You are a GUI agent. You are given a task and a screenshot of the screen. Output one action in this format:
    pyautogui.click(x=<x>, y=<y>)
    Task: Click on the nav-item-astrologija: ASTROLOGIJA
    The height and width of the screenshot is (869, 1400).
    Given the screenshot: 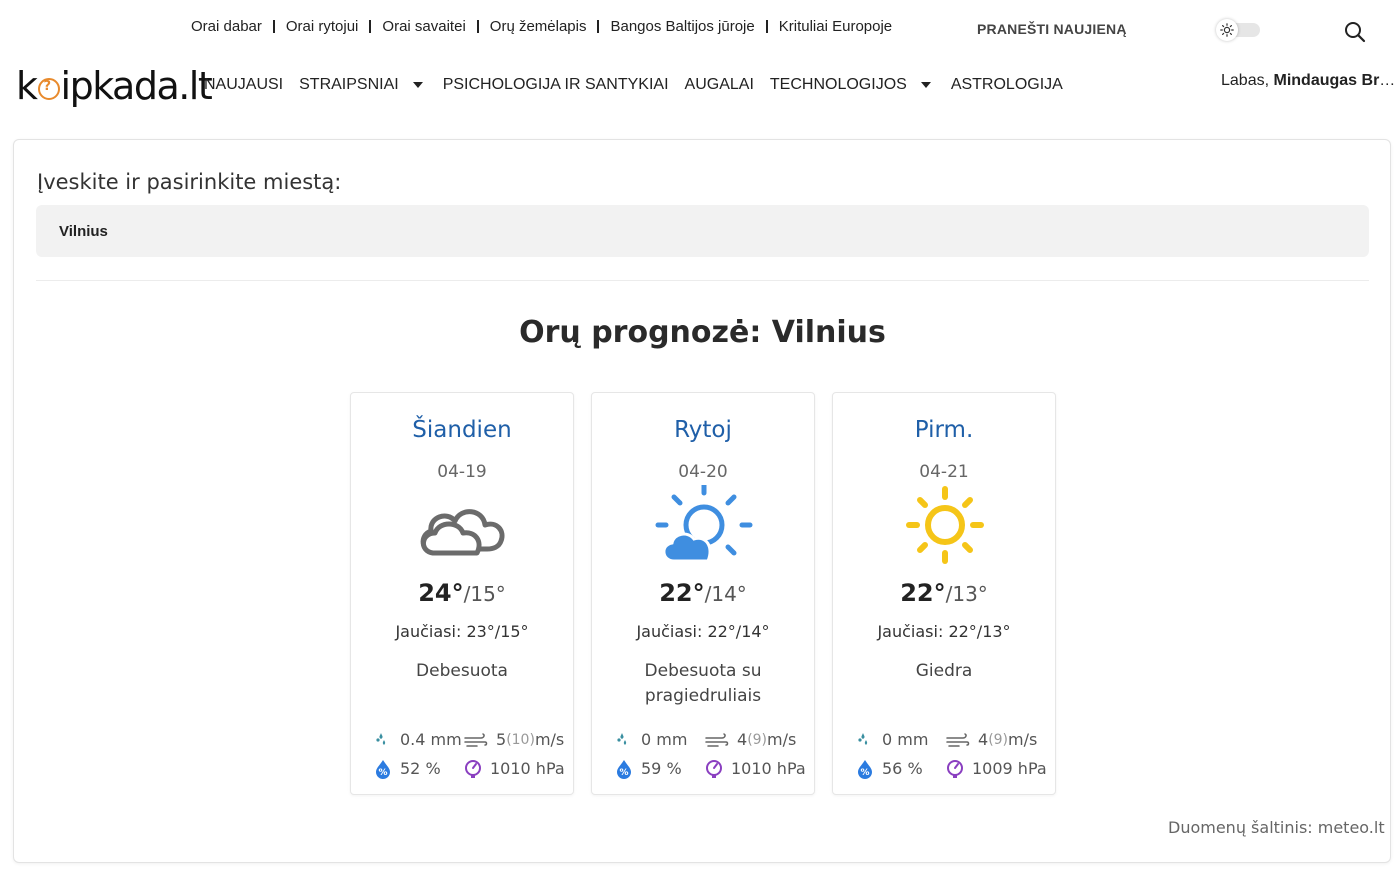 What is the action you would take?
    pyautogui.click(x=1007, y=85)
    